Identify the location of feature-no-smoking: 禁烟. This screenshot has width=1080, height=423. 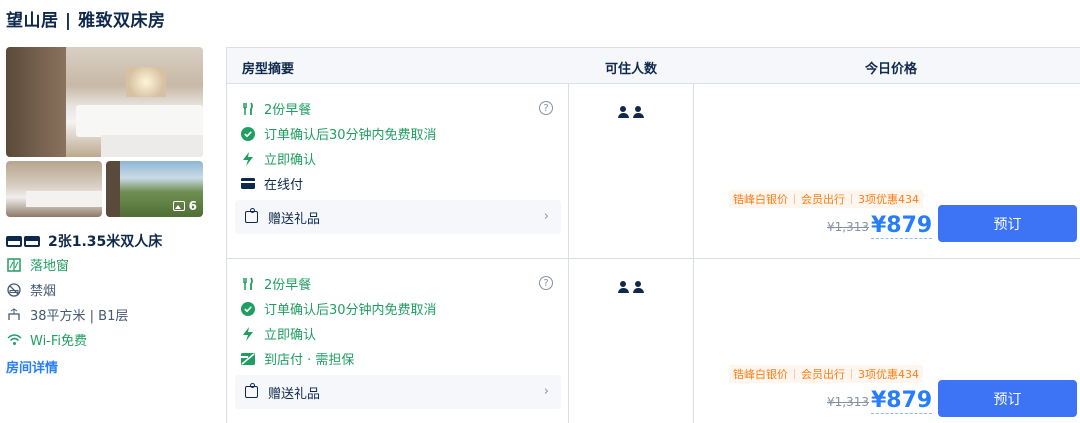
(31, 289).